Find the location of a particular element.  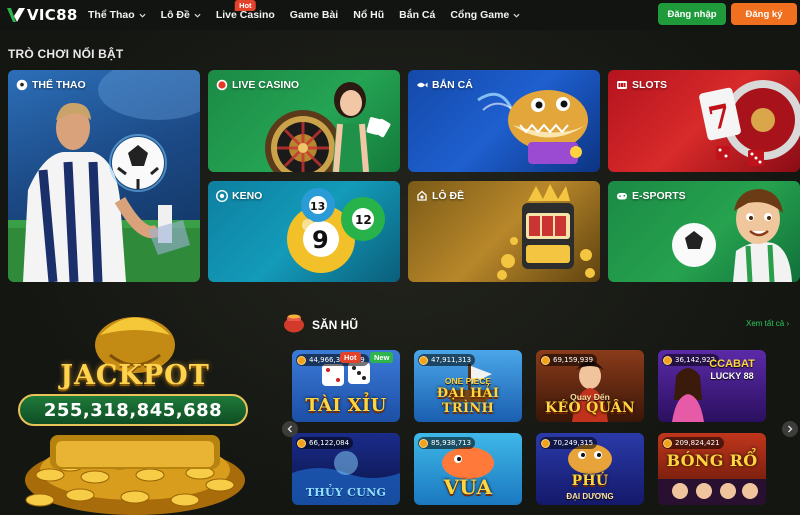

jackpot-pill: 66,122,084 is located at coordinates (325, 443).